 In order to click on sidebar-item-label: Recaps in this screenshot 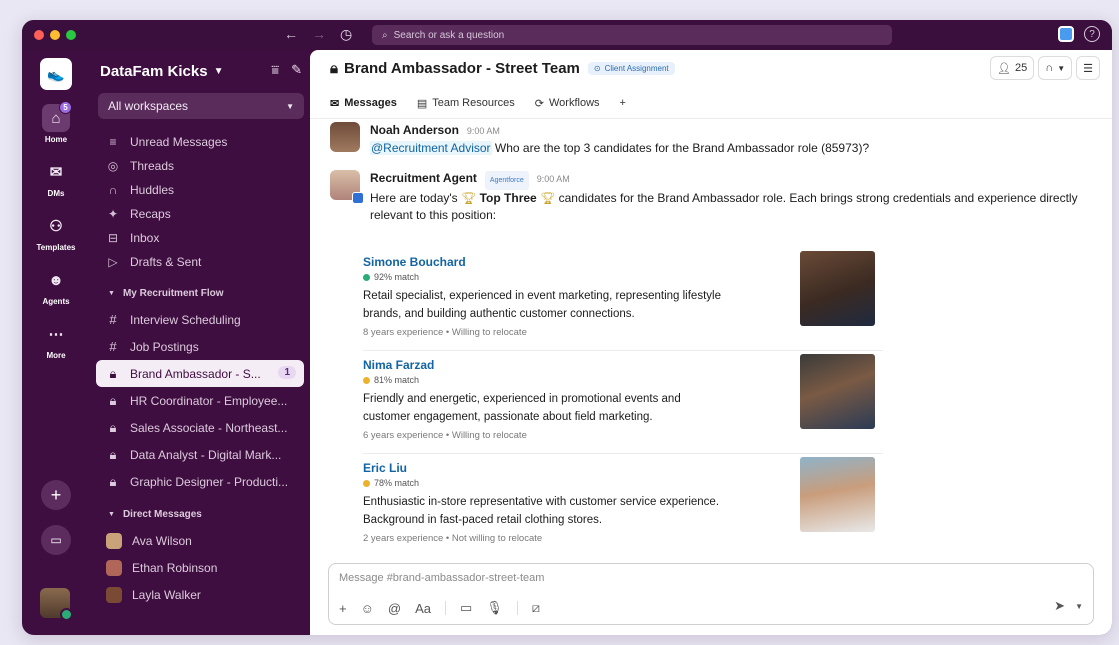, I will do `click(150, 214)`.